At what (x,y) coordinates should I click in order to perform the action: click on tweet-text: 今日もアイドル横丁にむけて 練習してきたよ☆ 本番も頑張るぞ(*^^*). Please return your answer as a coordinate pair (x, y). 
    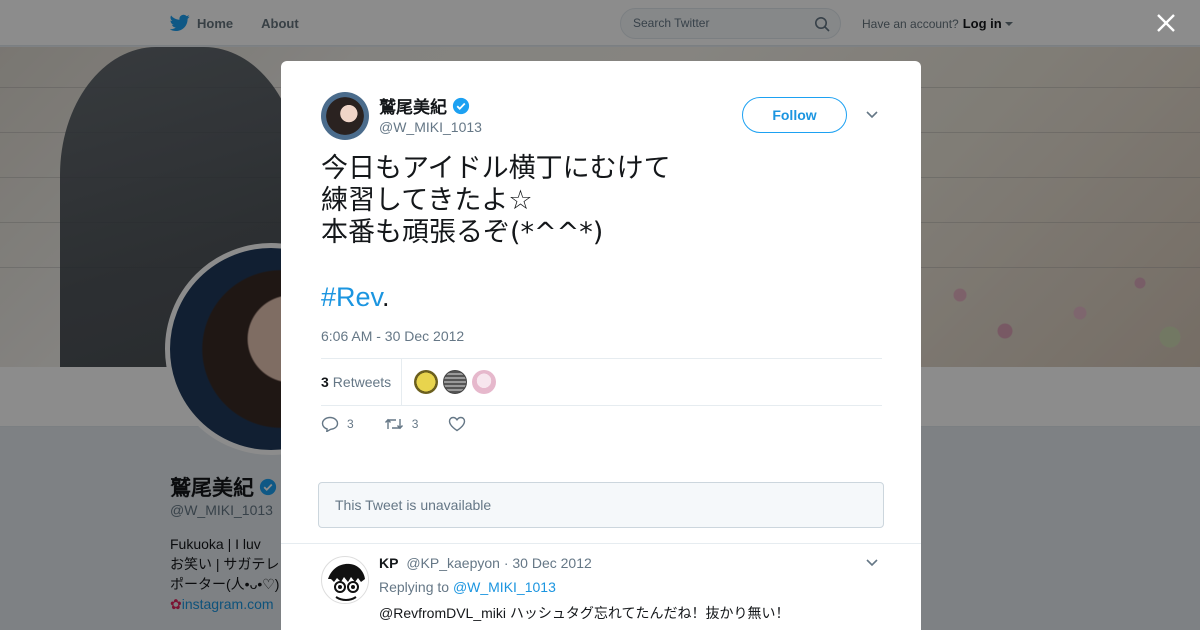
    Looking at the image, I should click on (601, 201).